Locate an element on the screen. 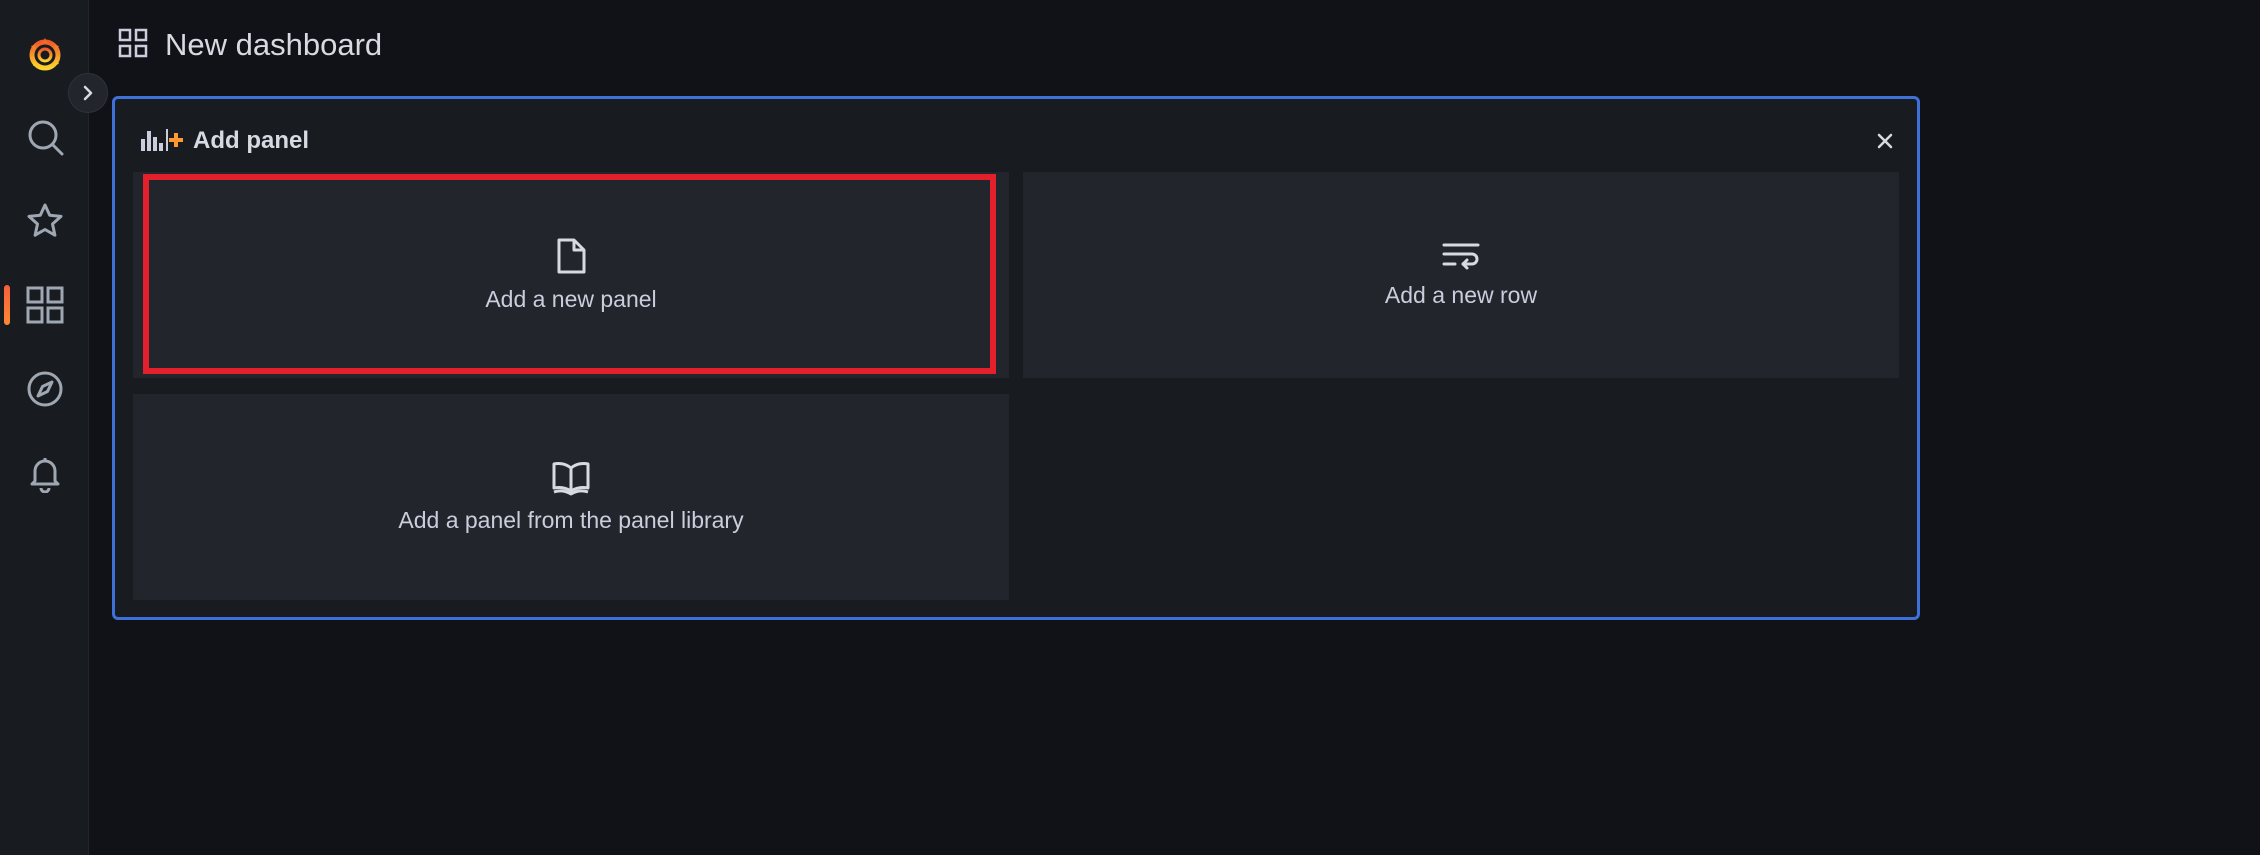 The width and height of the screenshot is (2260, 855). add-panel-header: Add panel is located at coordinates (224, 141).